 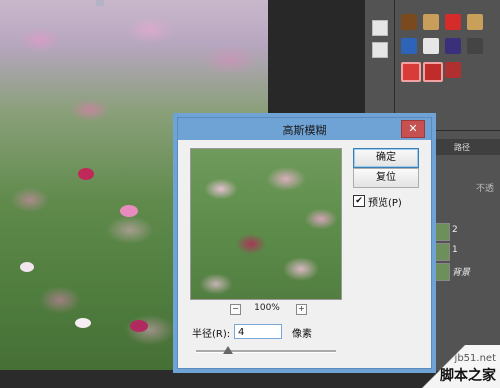 I want to click on history-icon, so click(x=380, y=28).